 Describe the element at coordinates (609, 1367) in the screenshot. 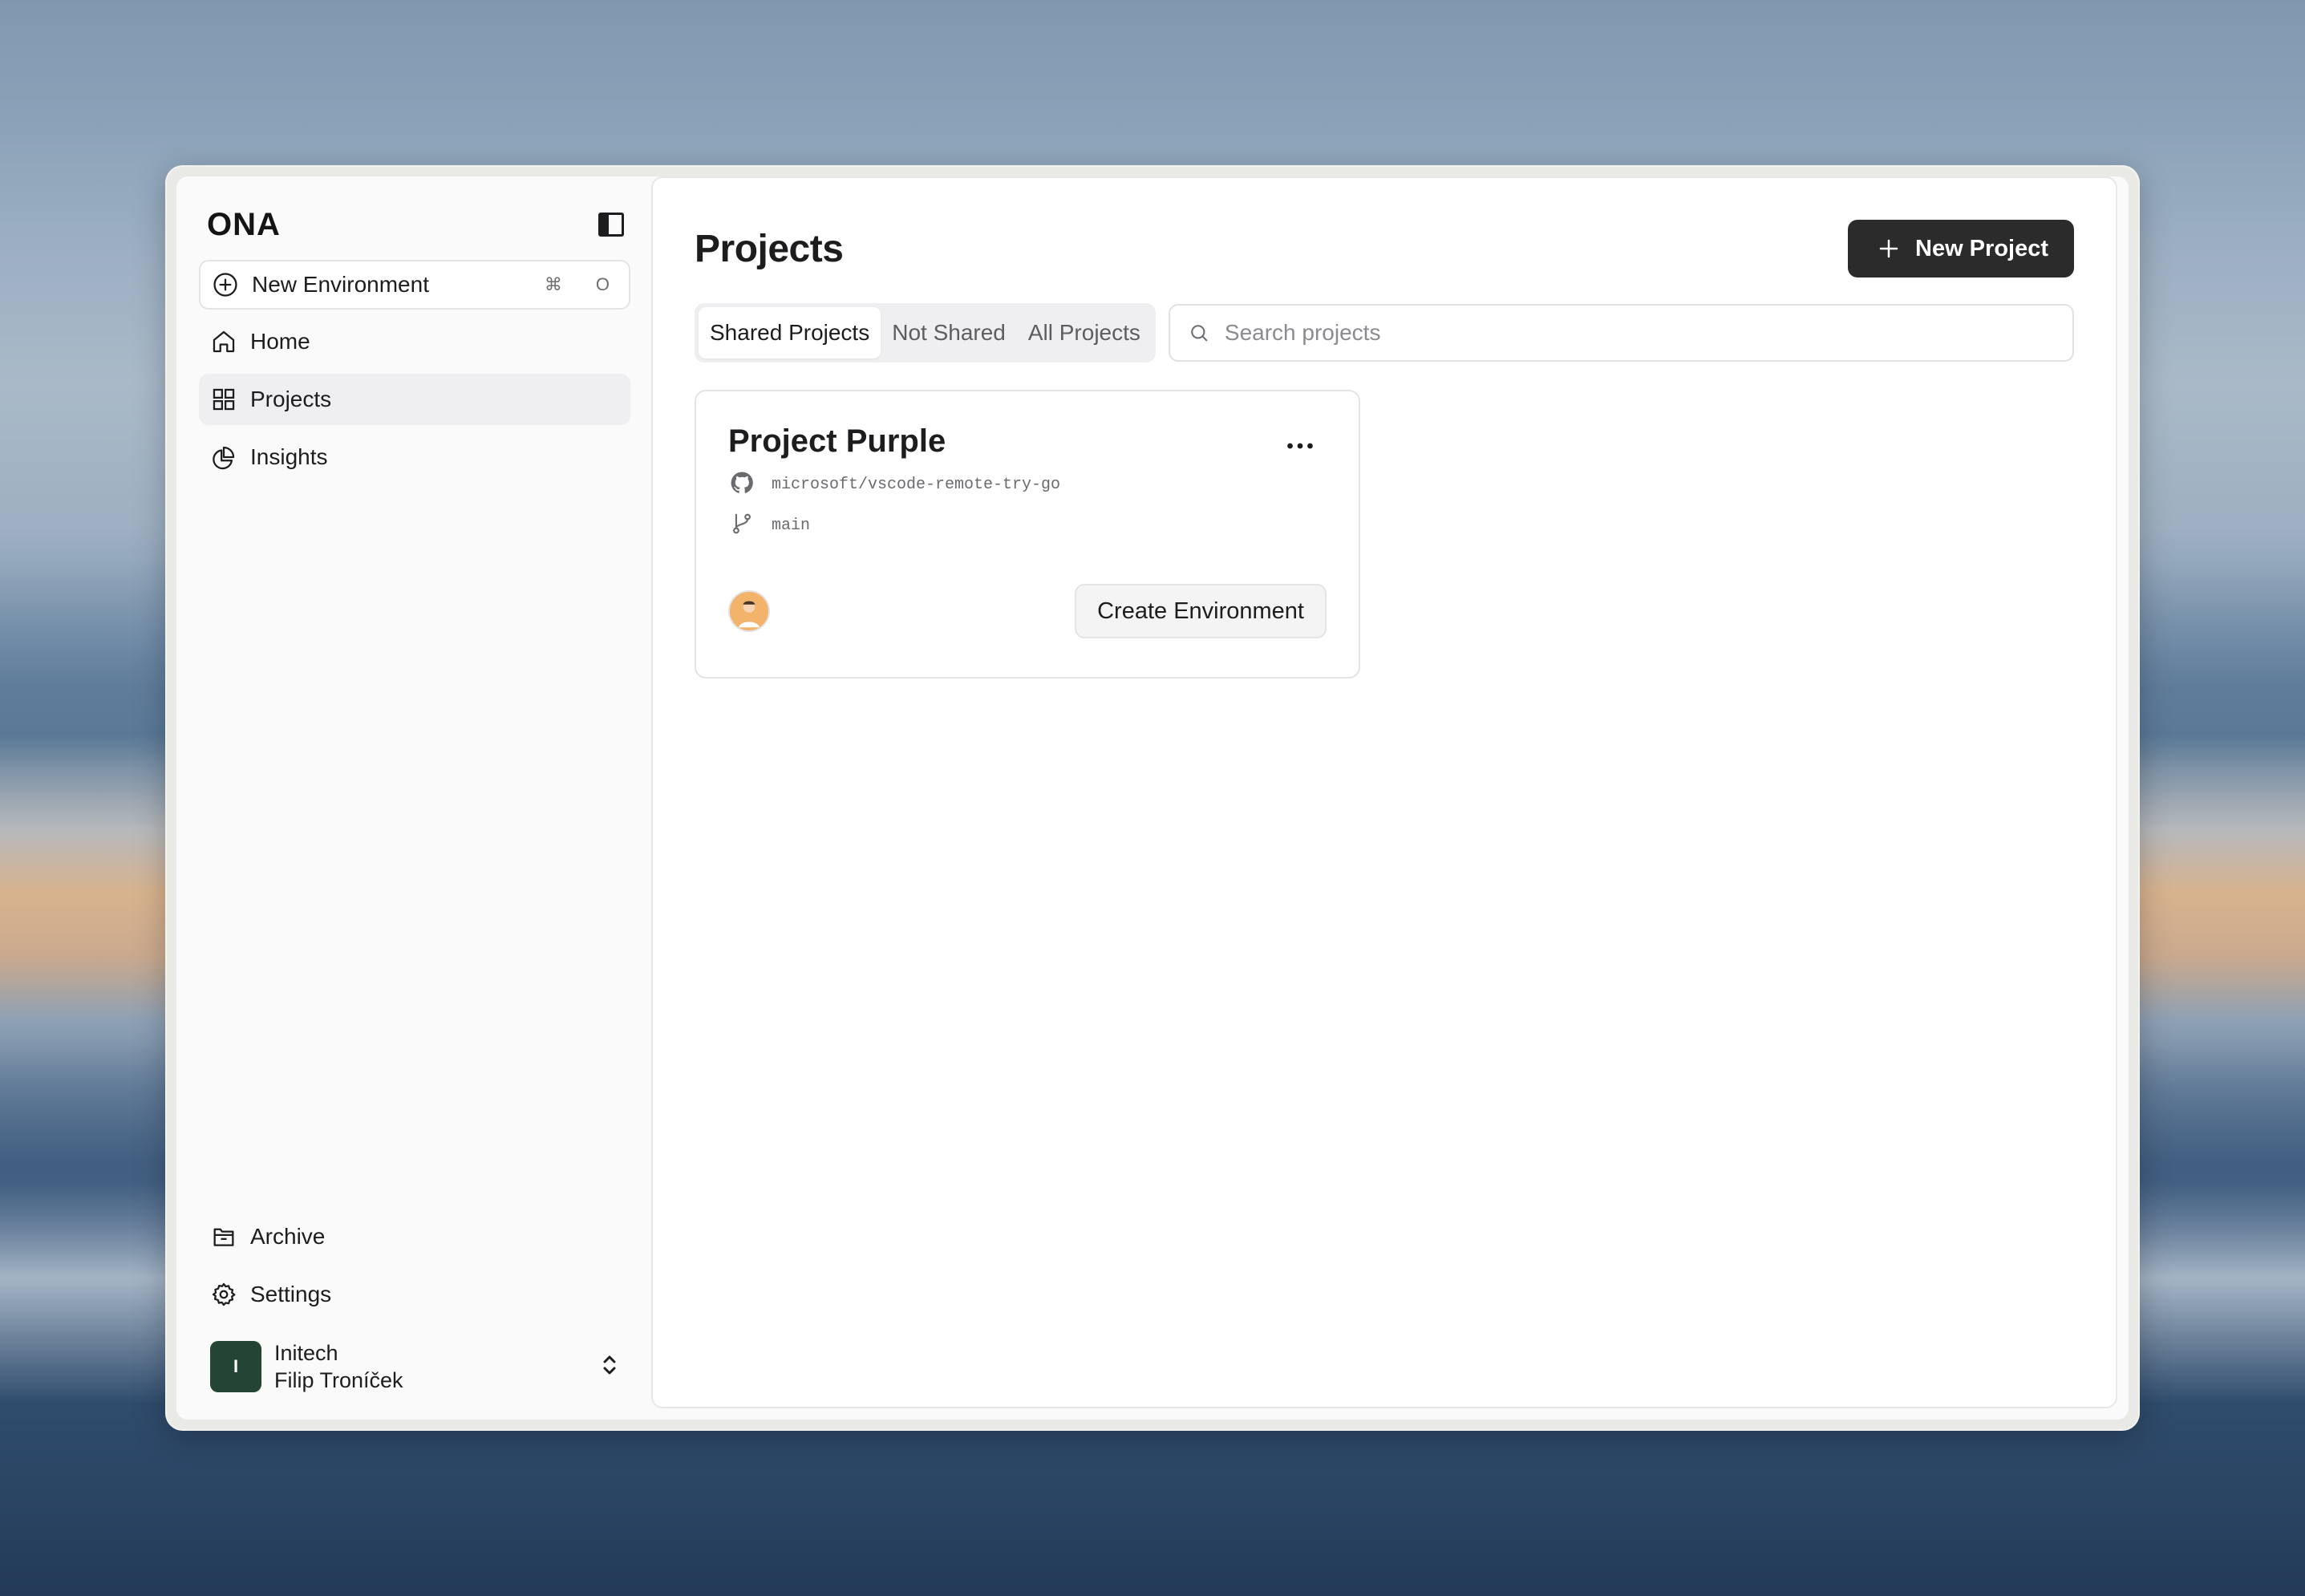

I see `chevron-up-down-icon` at that location.